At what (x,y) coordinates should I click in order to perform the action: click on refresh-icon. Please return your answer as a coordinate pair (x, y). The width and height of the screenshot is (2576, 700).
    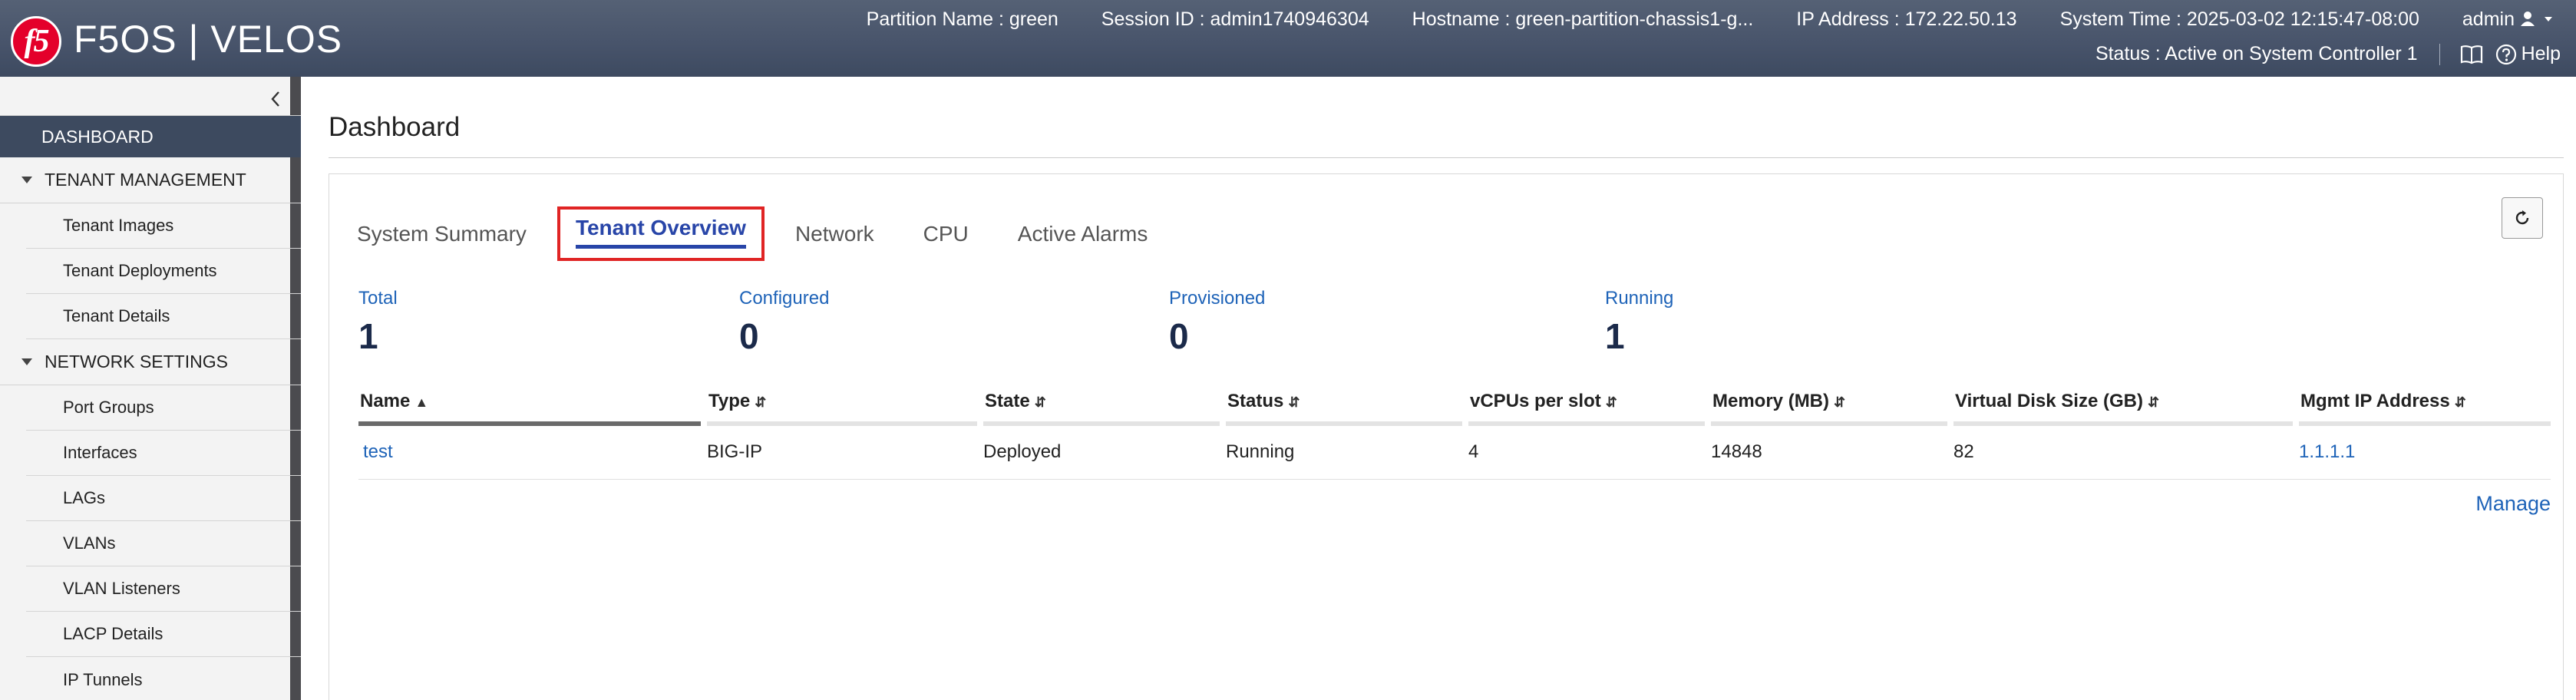
    Looking at the image, I should click on (2522, 217).